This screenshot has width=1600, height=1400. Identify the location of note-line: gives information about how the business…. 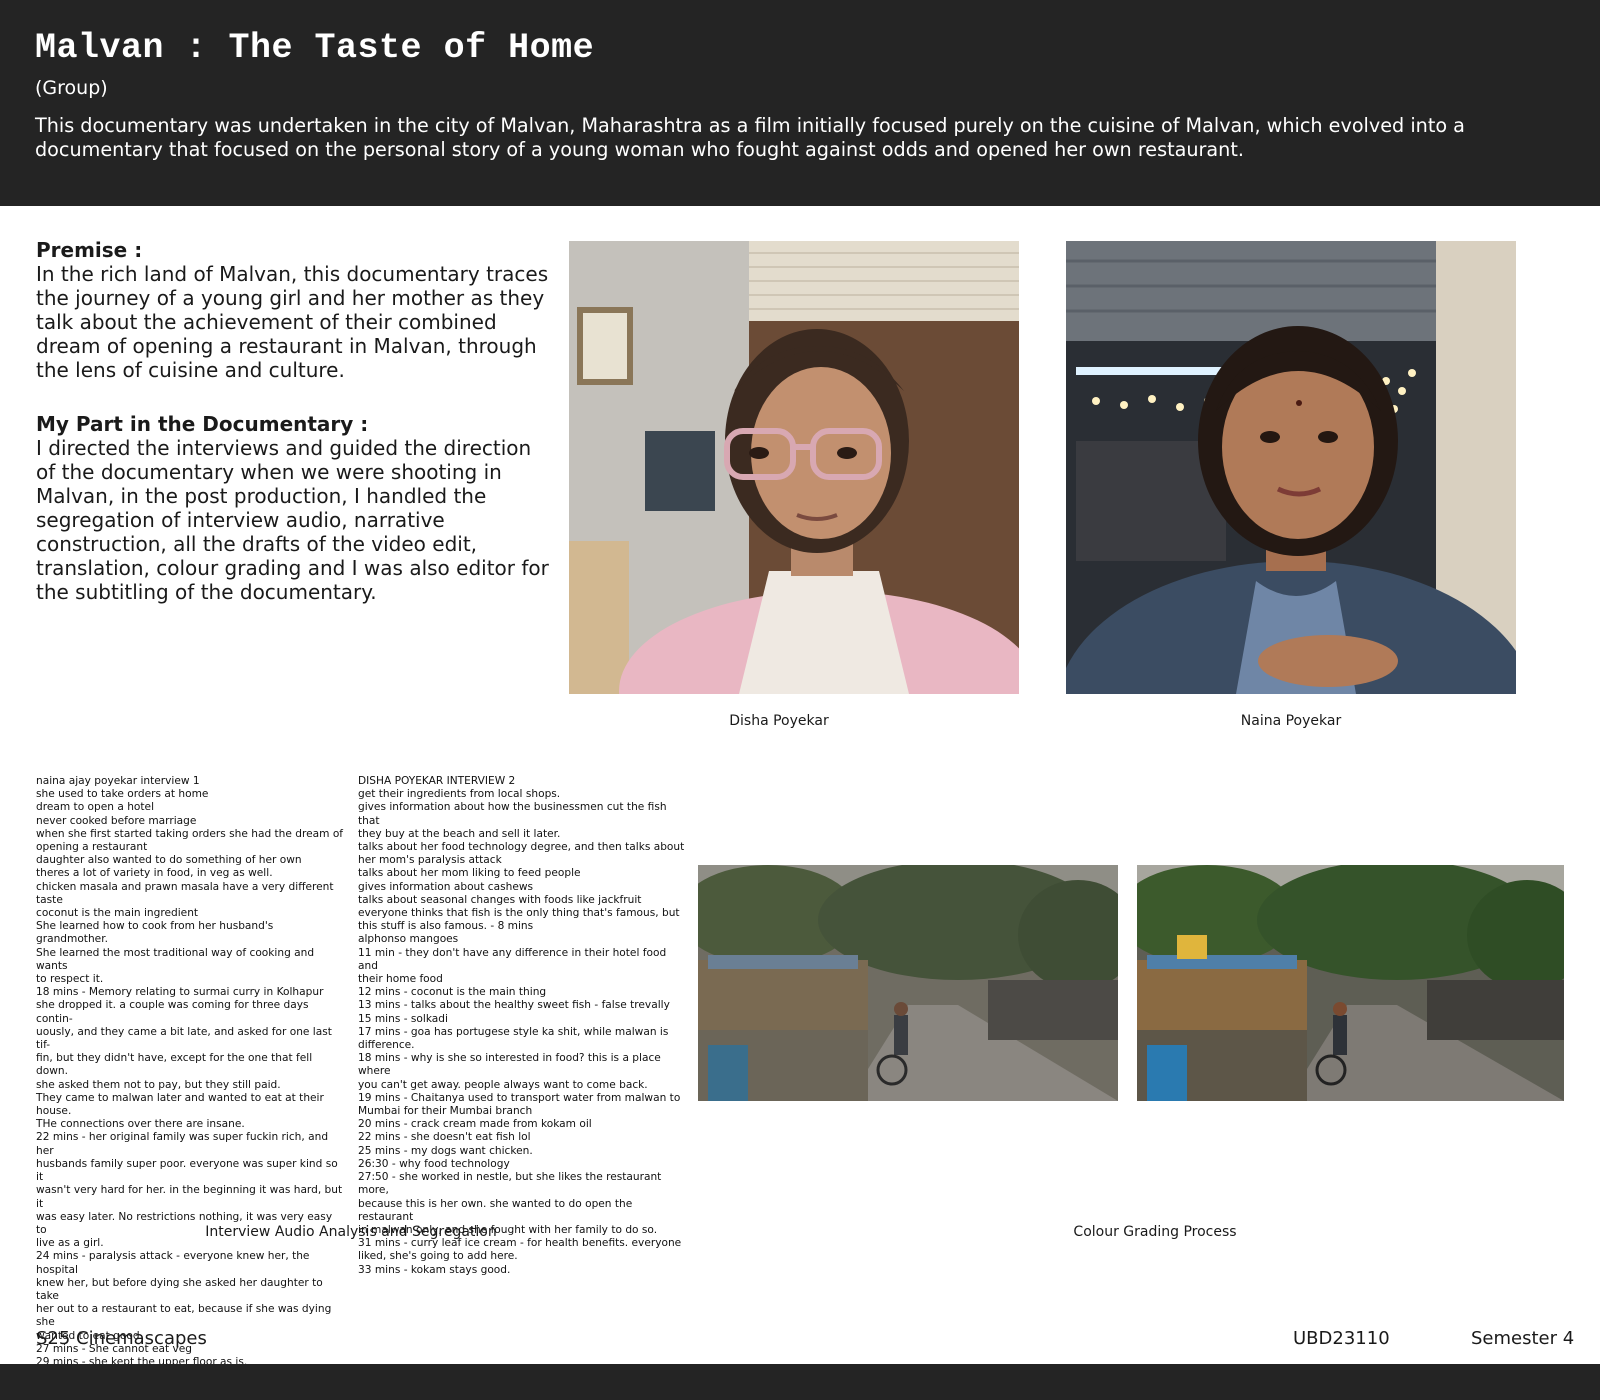
(512, 814).